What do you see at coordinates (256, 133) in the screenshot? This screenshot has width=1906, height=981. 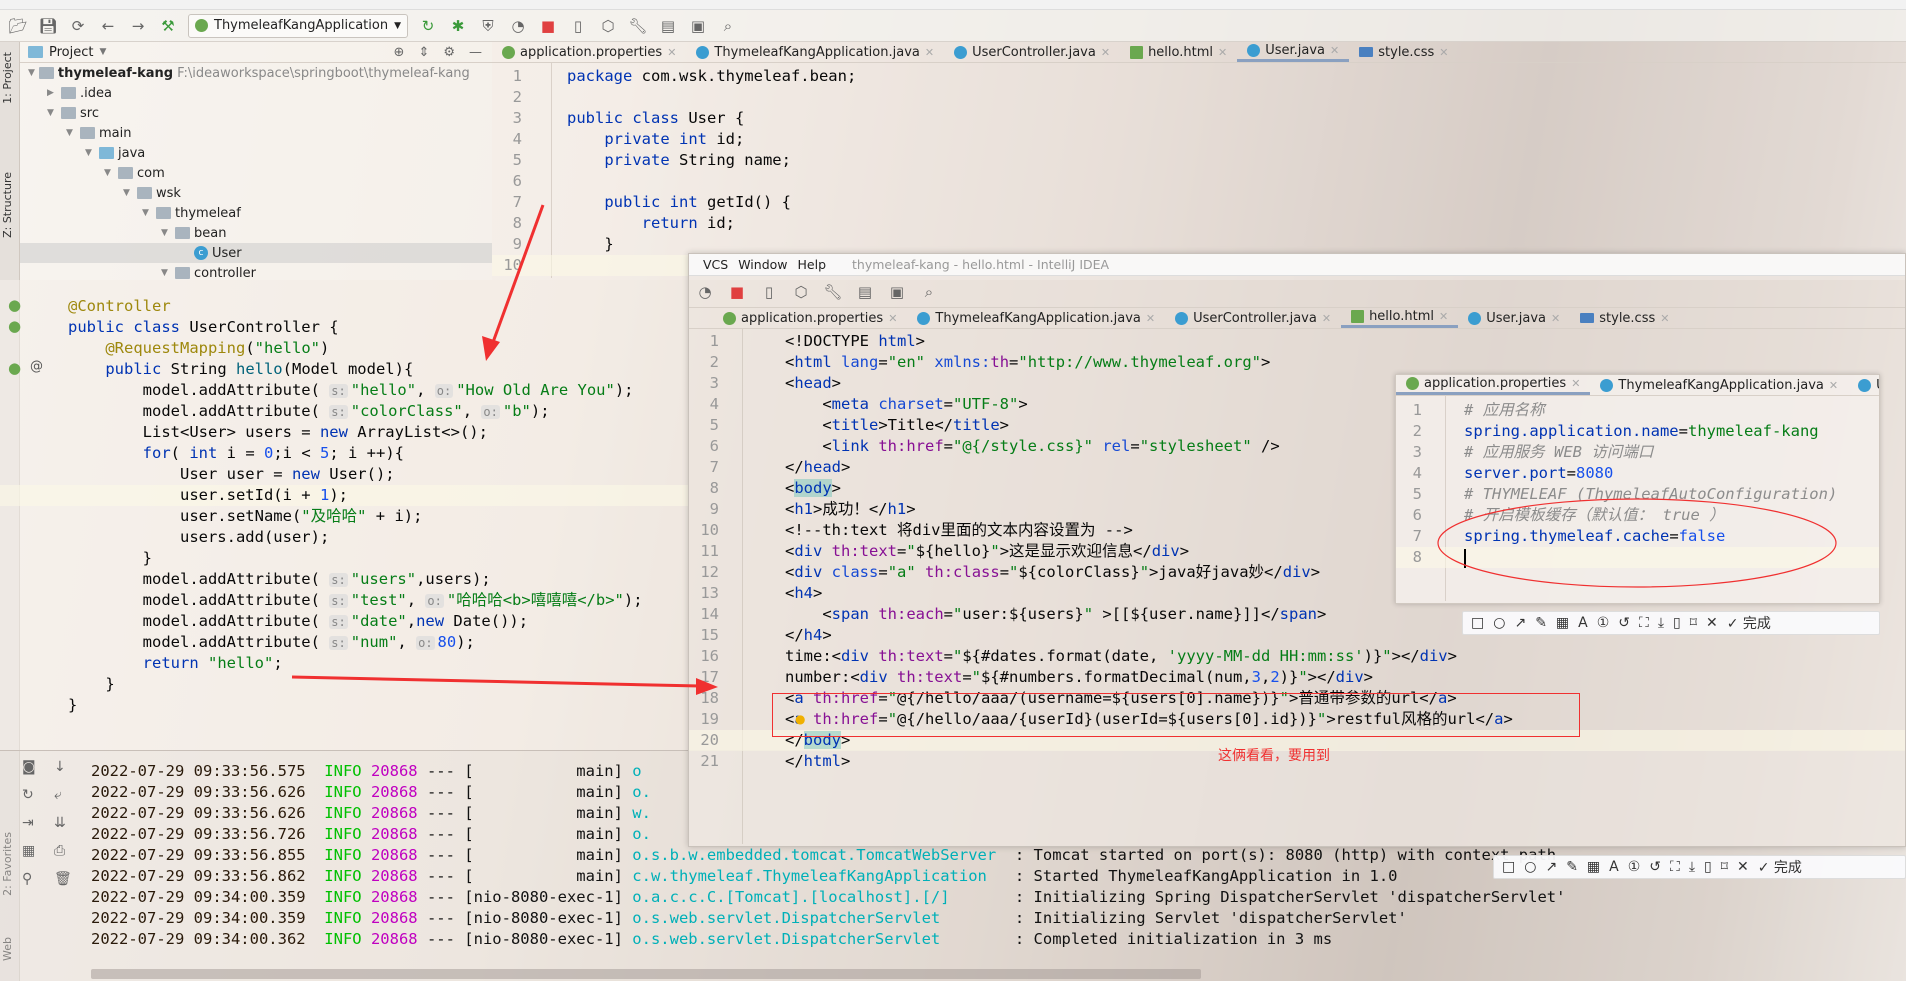 I see `tree-item: ▼ main` at bounding box center [256, 133].